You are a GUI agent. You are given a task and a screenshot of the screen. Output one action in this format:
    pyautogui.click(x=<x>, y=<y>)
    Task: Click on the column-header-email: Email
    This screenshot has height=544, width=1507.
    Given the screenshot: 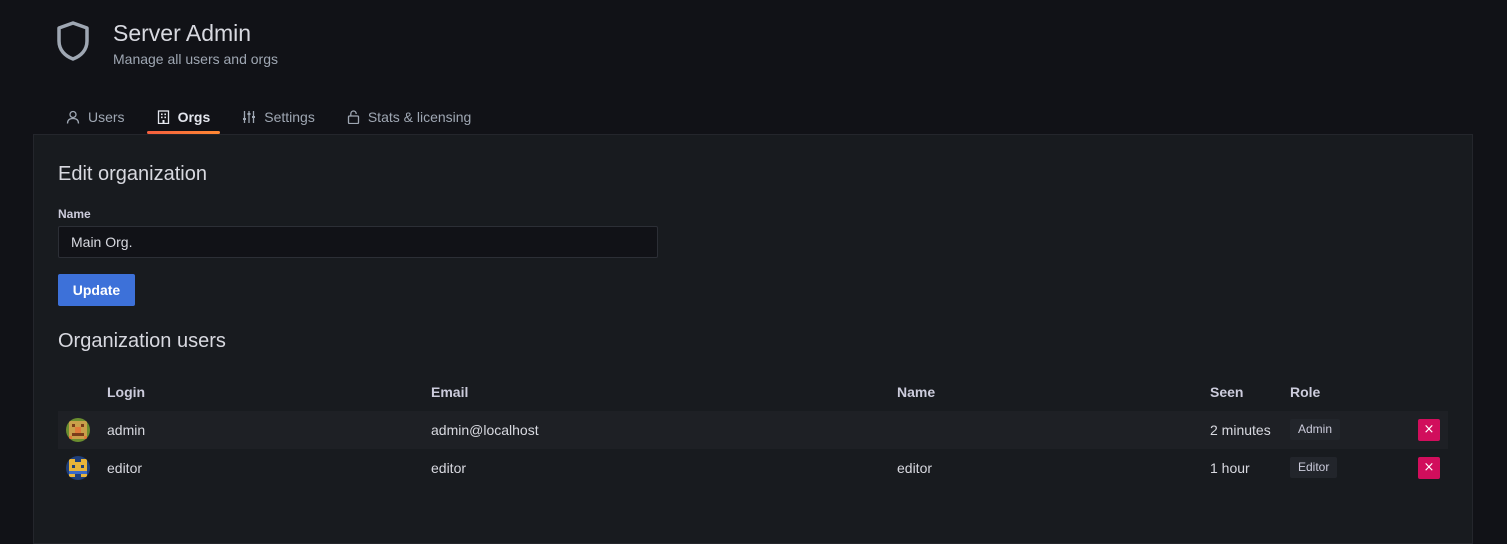 What is the action you would take?
    pyautogui.click(x=450, y=392)
    